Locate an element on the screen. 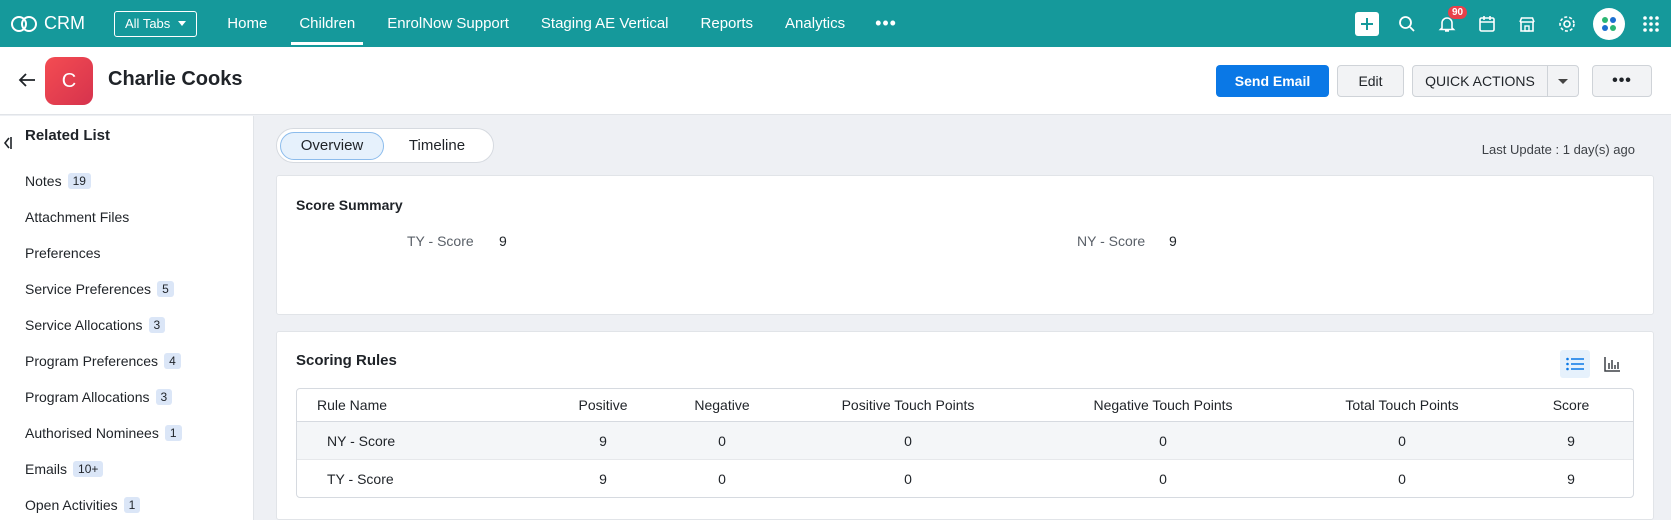 This screenshot has width=1671, height=520. search-button is located at coordinates (1407, 23).